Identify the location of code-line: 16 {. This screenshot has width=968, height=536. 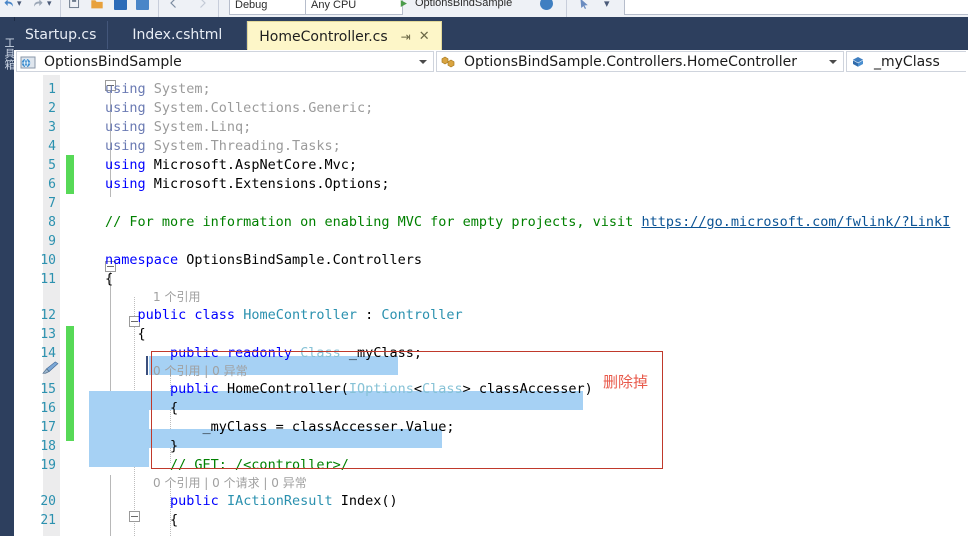
(491, 408).